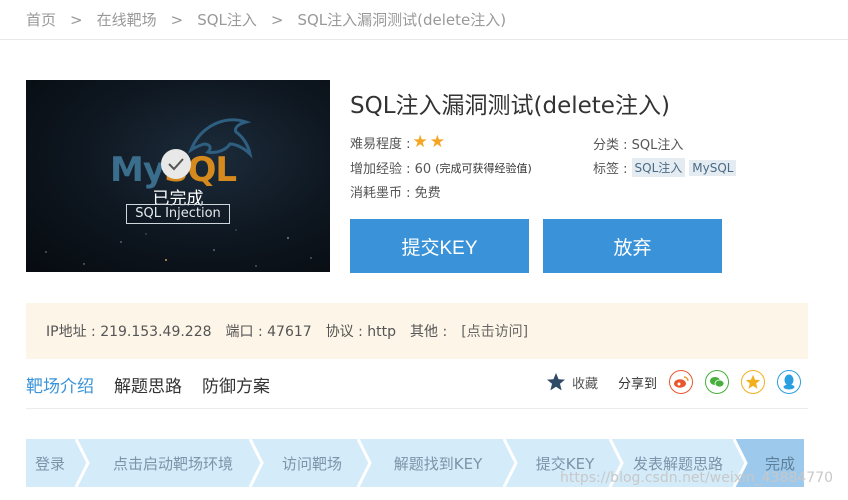  I want to click on breadcrumb-home: 首页, so click(41, 19).